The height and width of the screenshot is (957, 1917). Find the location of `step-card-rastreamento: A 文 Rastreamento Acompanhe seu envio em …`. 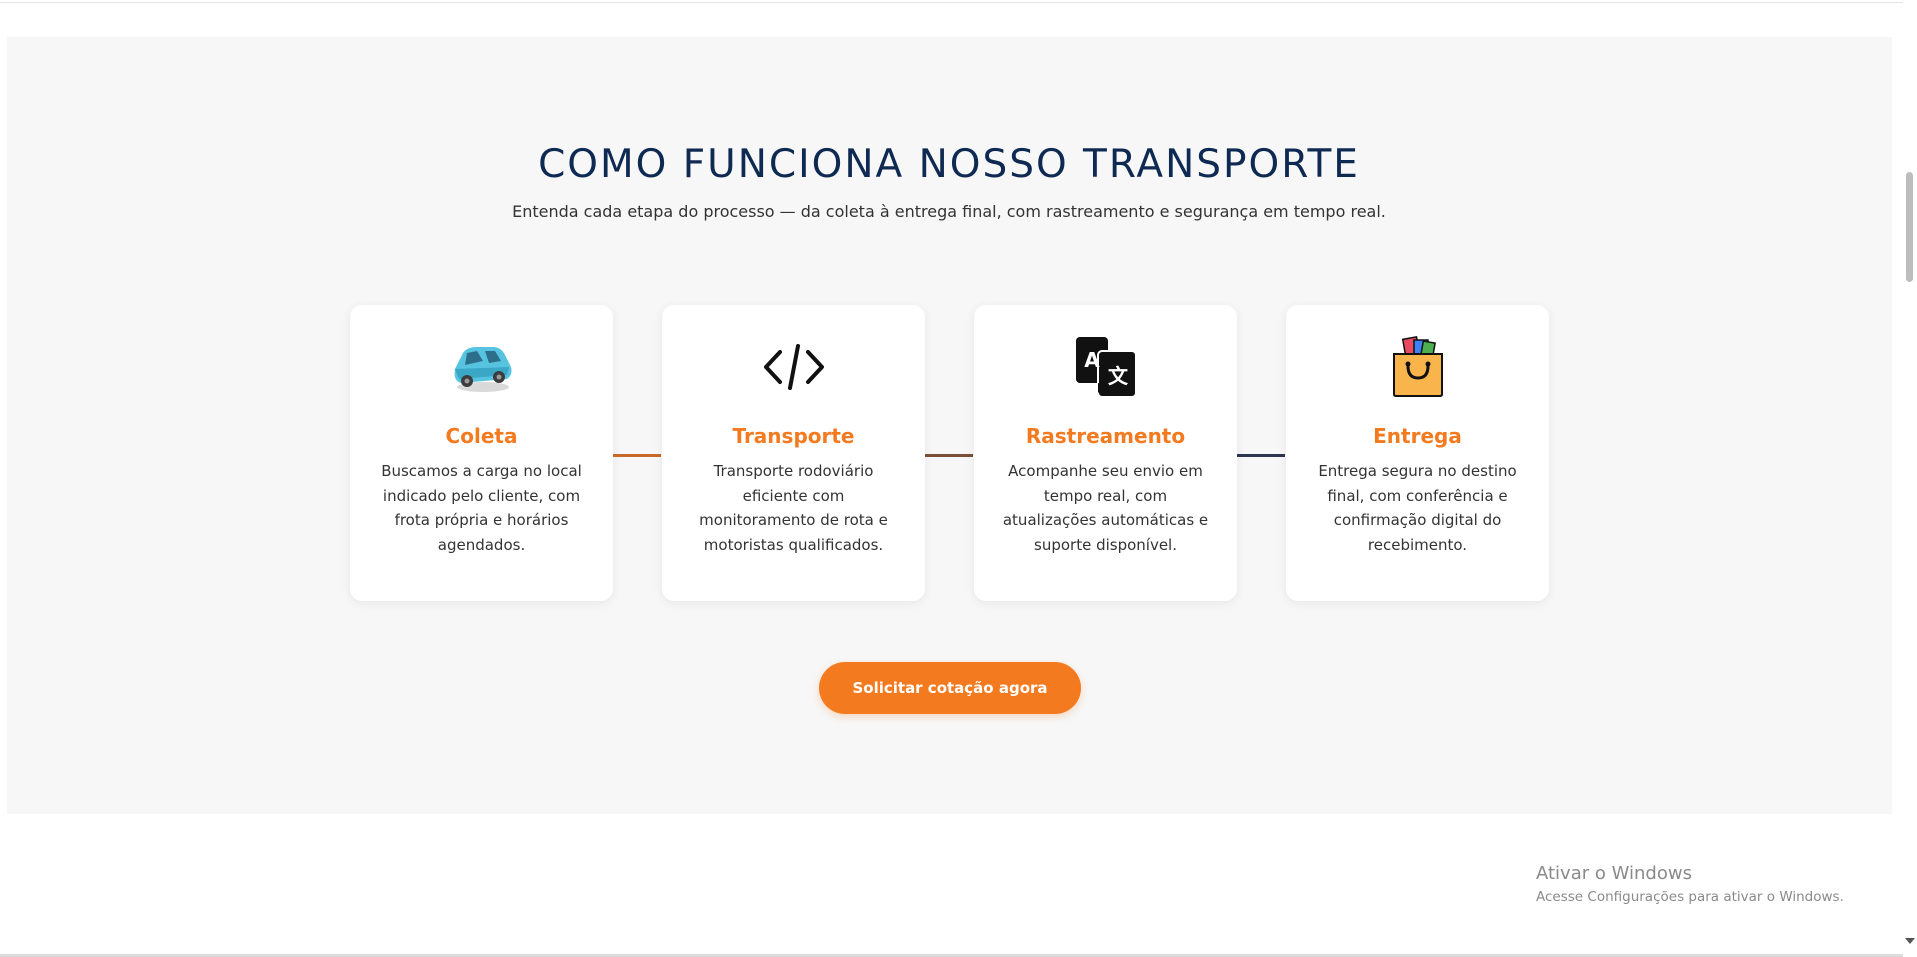

step-card-rastreamento: A 文 Rastreamento Acompanhe seu envio em … is located at coordinates (1105, 453).